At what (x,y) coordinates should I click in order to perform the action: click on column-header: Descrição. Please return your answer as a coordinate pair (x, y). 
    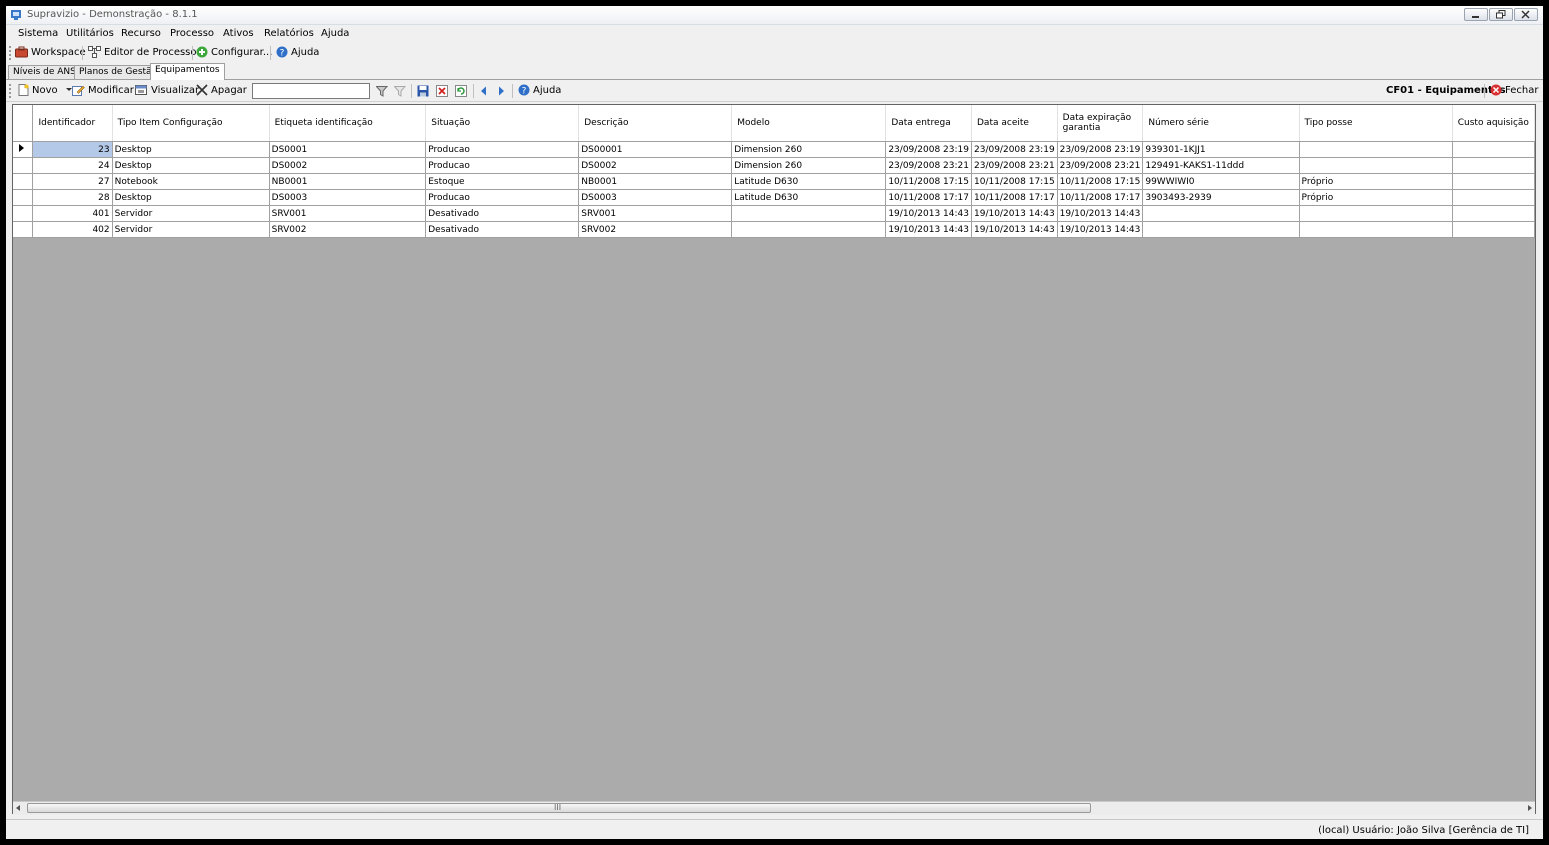
    Looking at the image, I should click on (655, 123).